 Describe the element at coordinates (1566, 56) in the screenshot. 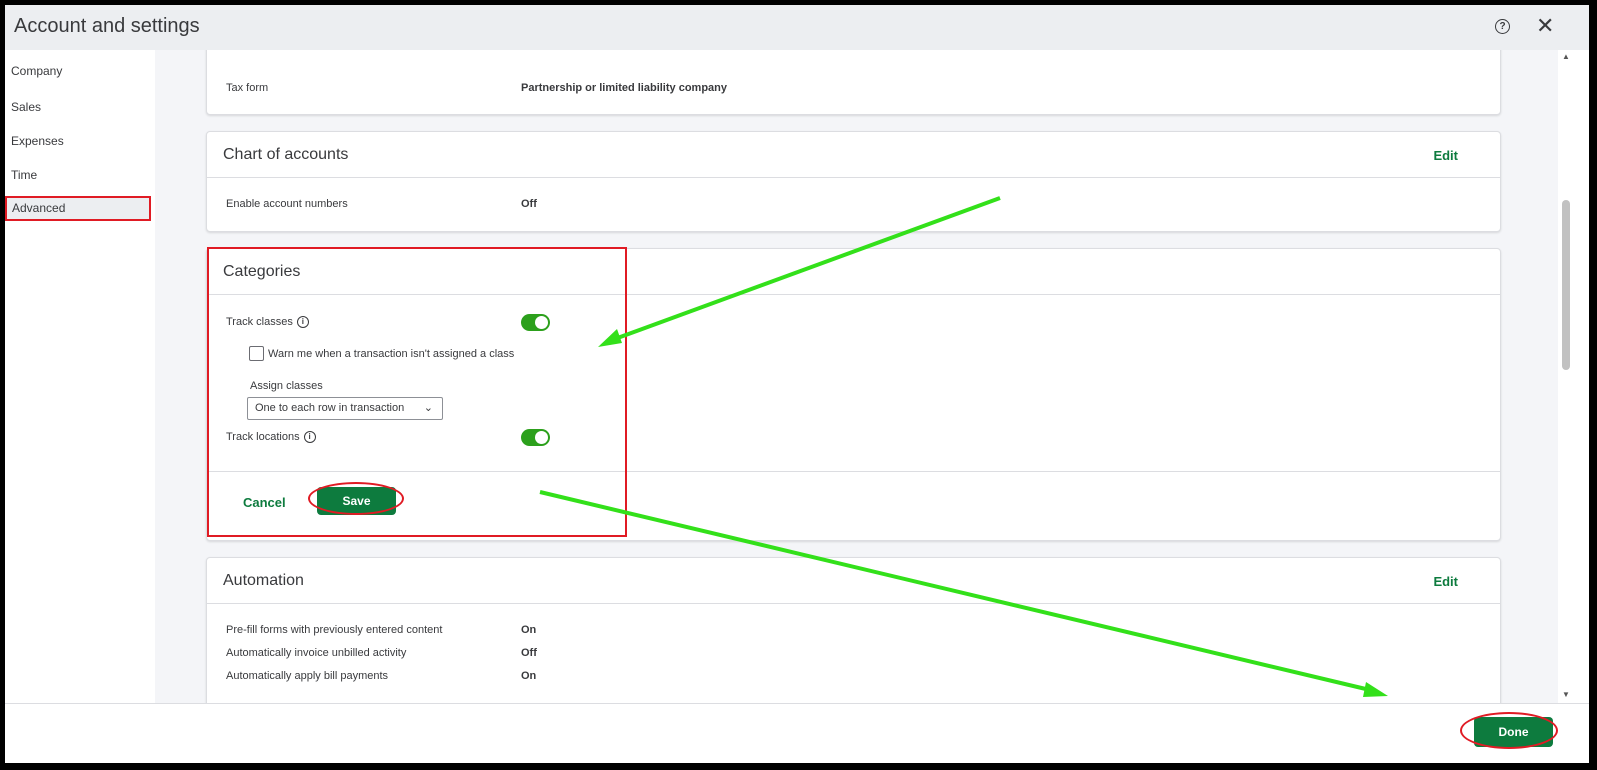

I see `scroll-up-icon: ▲` at that location.